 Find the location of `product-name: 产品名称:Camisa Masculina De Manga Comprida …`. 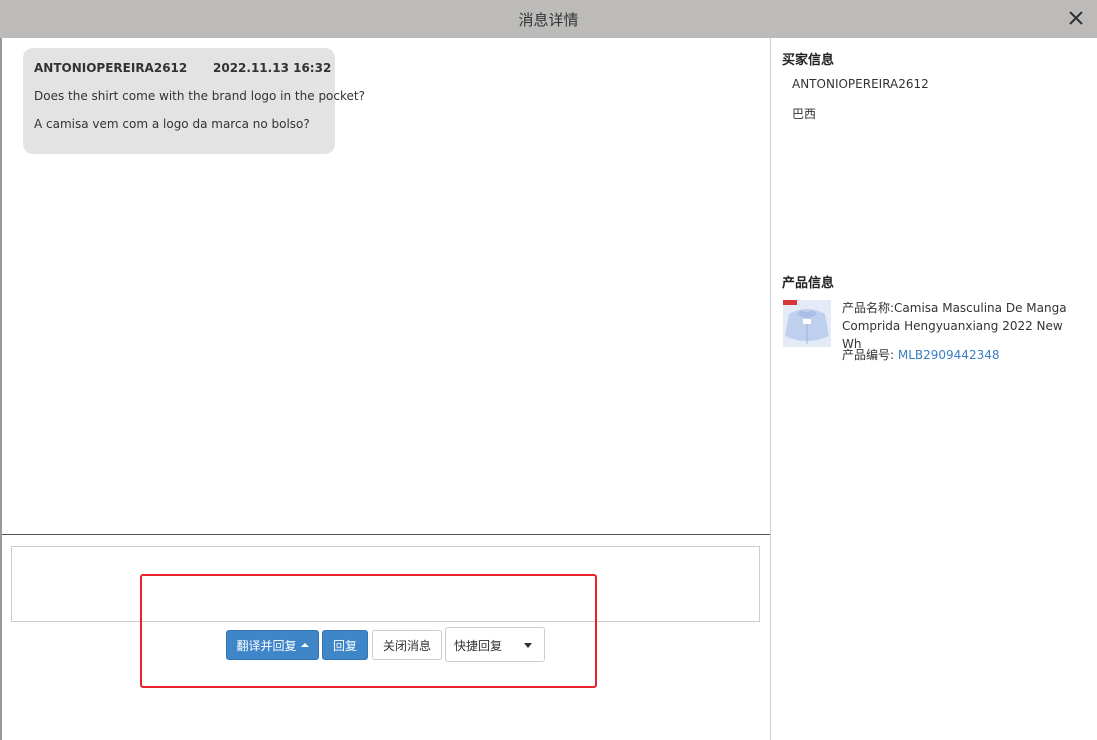

product-name: 产品名称:Camisa Masculina De Manga Comprida … is located at coordinates (962, 326).